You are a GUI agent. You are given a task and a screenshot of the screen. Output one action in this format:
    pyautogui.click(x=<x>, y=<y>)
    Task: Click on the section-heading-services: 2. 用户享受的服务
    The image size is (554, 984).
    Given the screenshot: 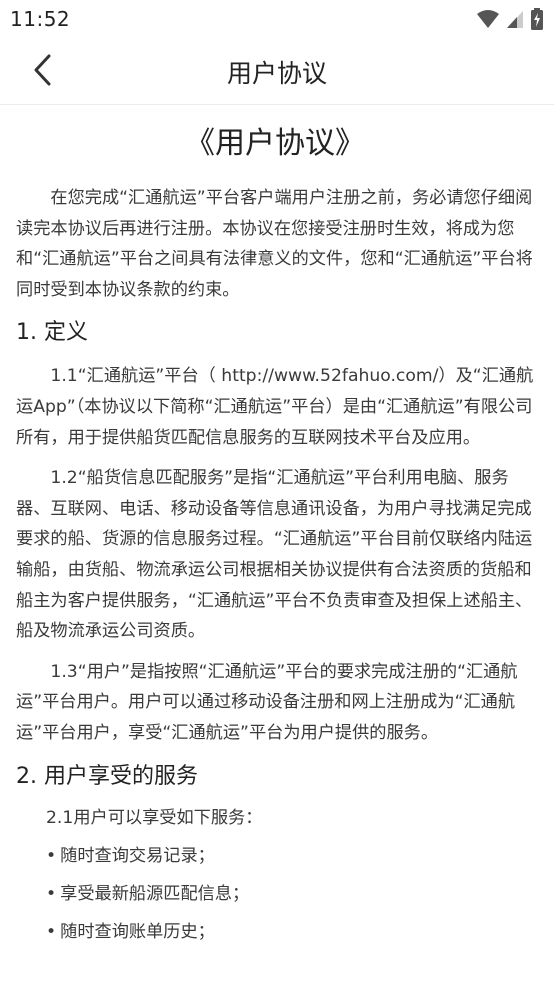 What is the action you would take?
    pyautogui.click(x=107, y=776)
    